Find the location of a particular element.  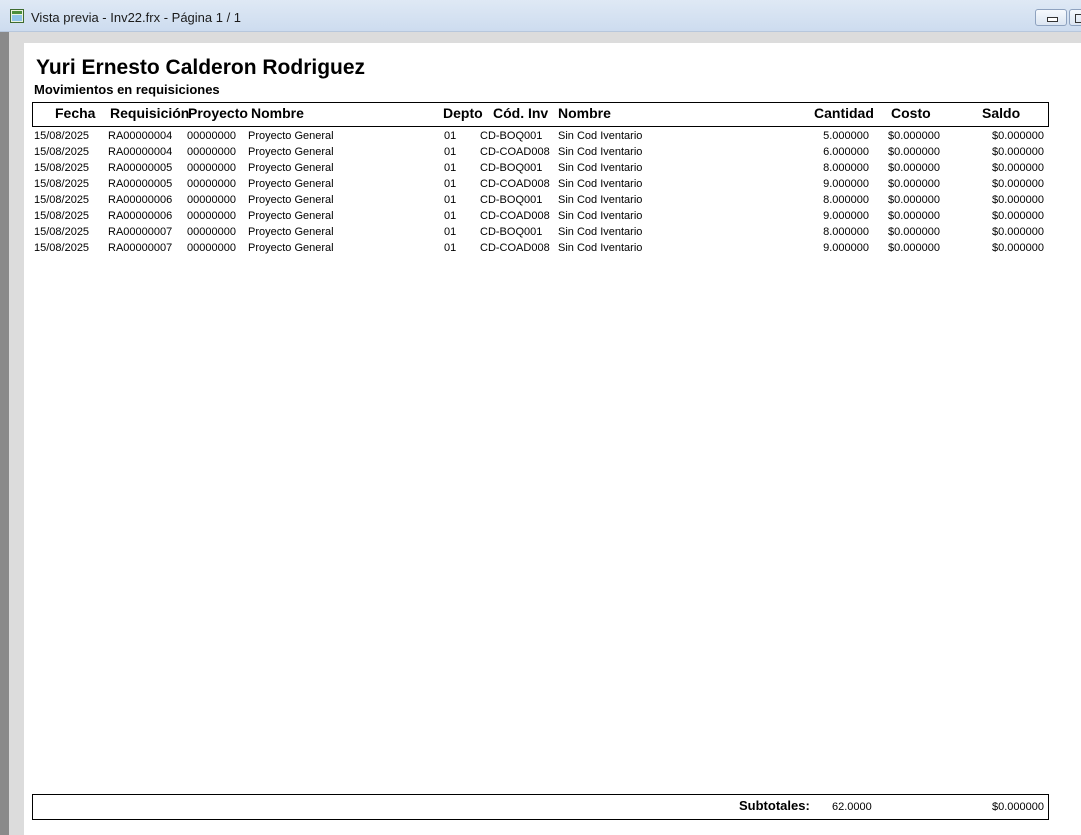

report-icon is located at coordinates (17, 16).